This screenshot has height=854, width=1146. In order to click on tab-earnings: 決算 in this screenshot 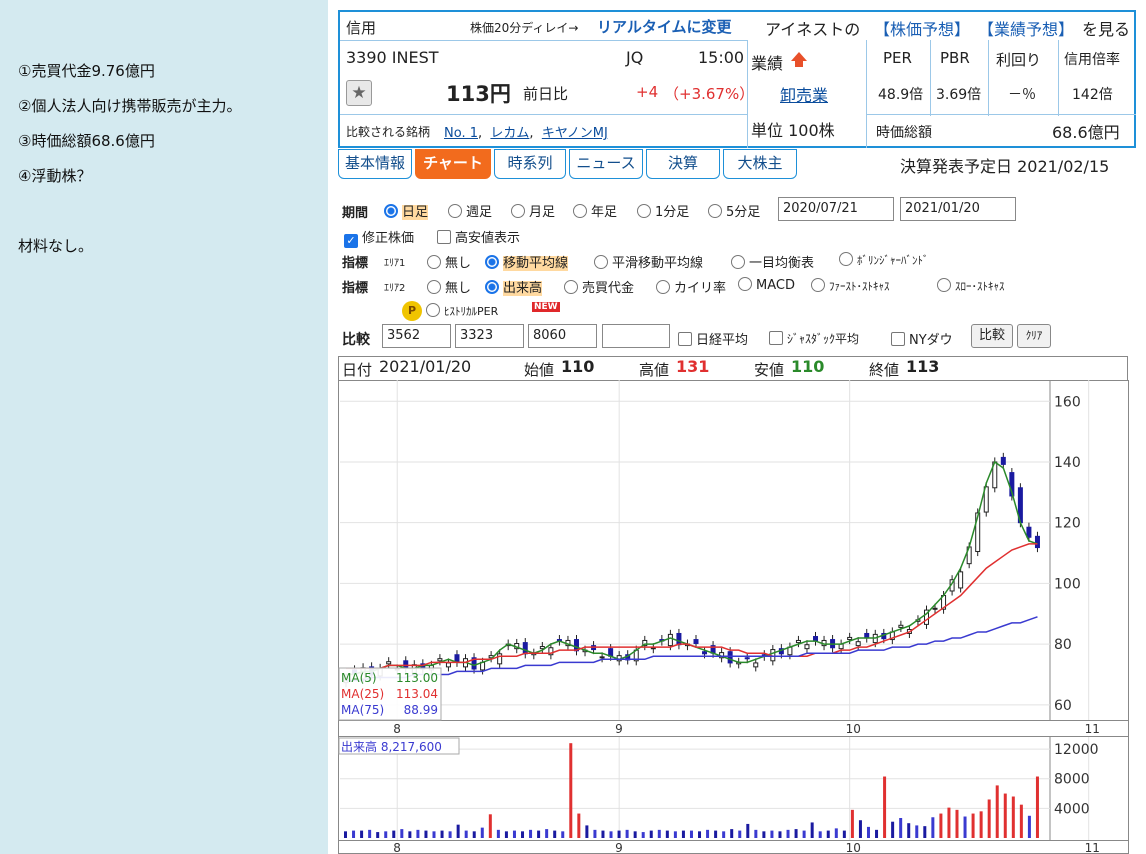, I will do `click(683, 164)`.